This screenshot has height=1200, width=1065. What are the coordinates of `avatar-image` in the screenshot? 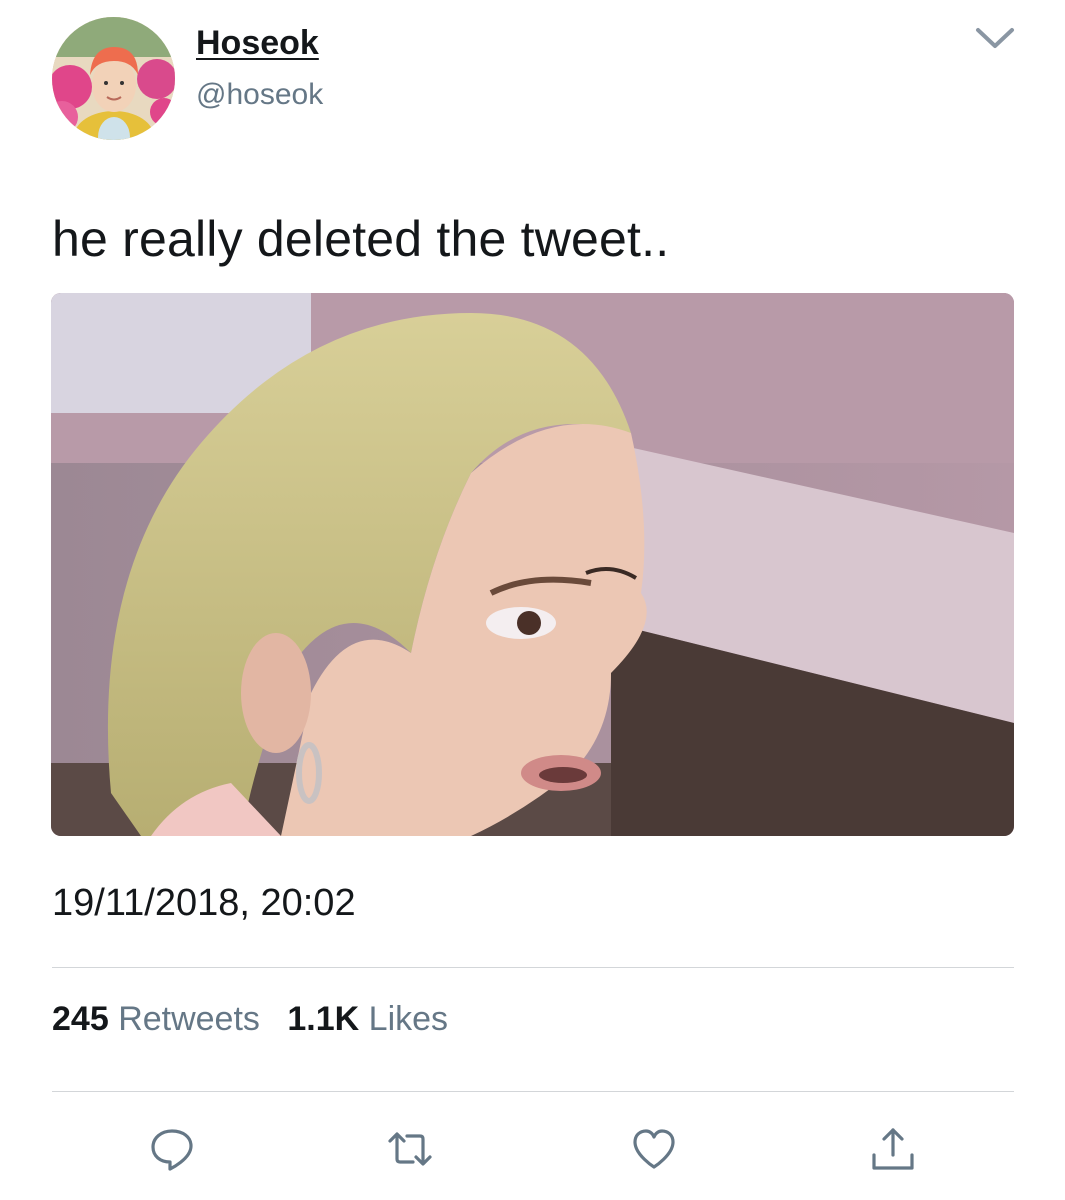 It's located at (113, 78).